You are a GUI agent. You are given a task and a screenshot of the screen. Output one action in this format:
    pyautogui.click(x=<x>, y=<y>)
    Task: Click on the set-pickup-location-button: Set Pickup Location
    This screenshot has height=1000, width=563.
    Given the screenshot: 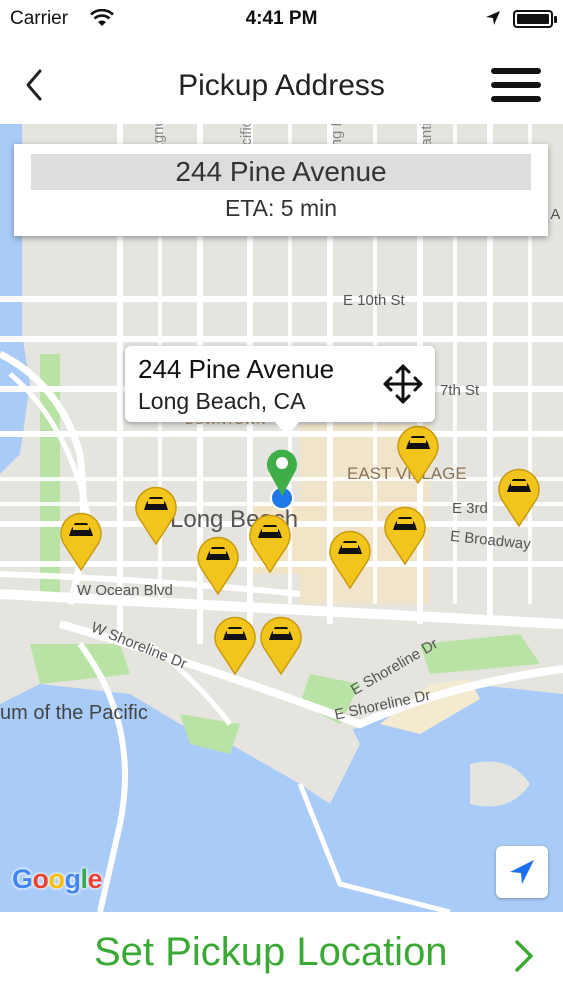 What is the action you would take?
    pyautogui.click(x=281, y=956)
    